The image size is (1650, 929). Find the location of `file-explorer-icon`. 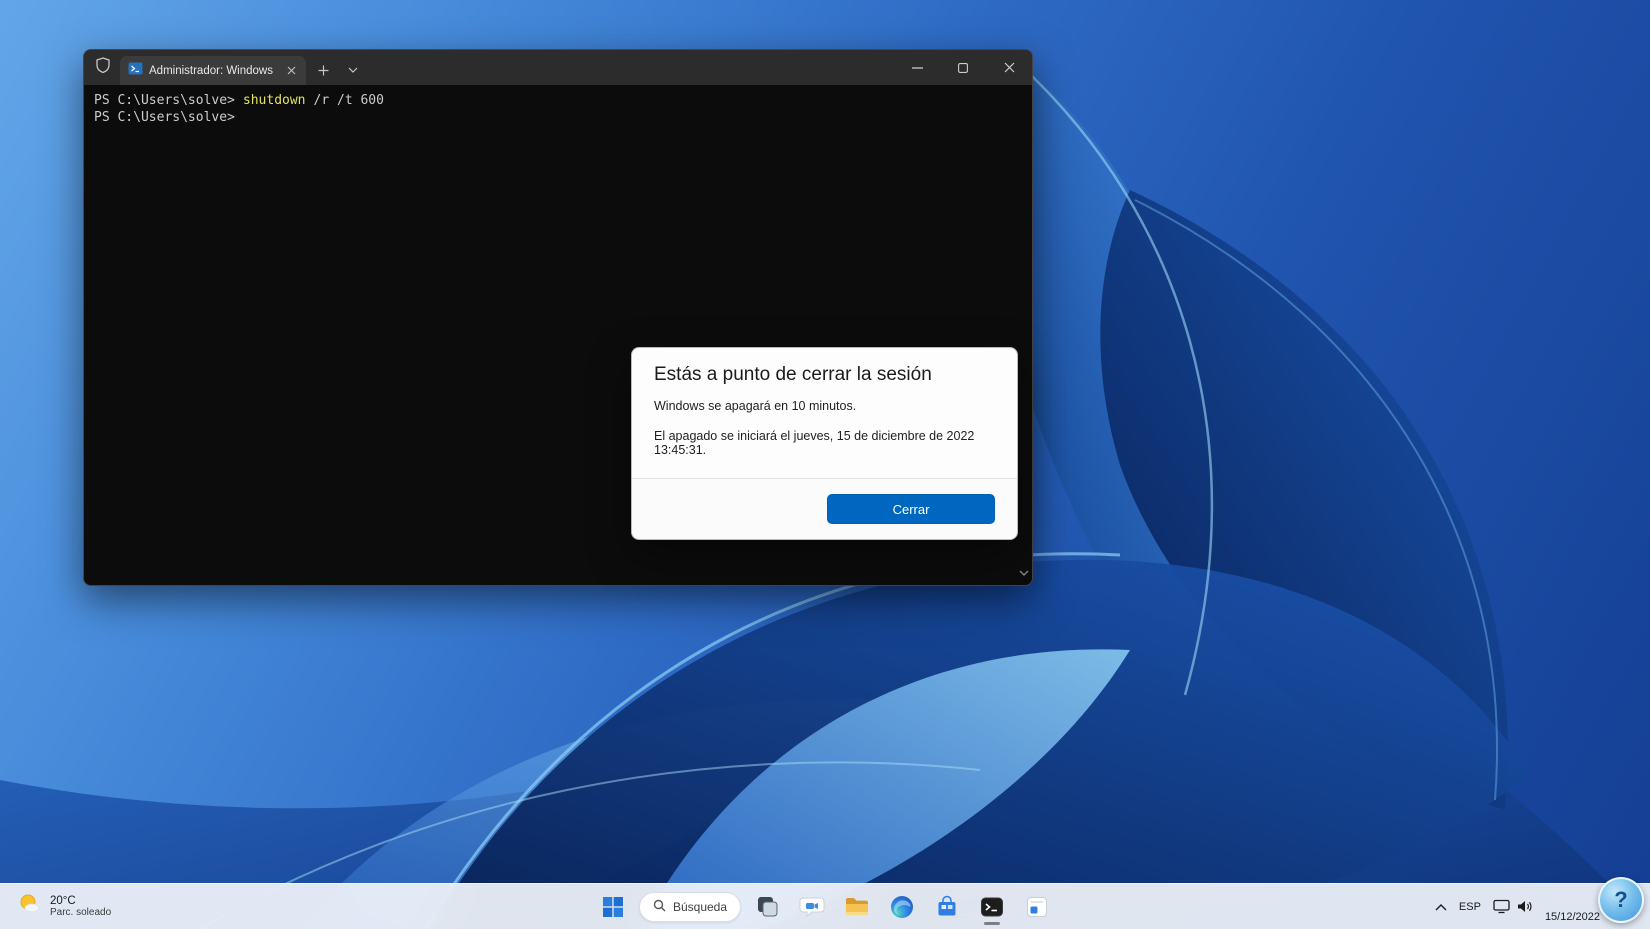

file-explorer-icon is located at coordinates (857, 906).